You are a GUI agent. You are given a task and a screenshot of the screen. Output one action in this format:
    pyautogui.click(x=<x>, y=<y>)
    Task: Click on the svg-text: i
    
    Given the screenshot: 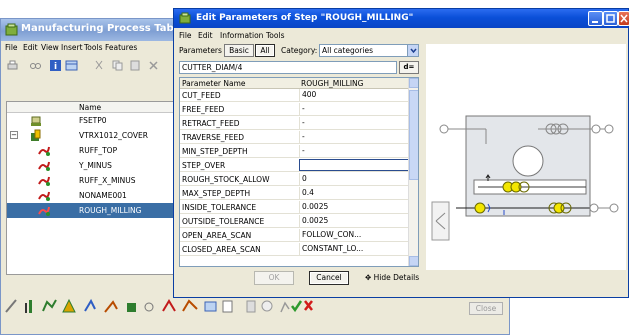 What is the action you would take?
    pyautogui.click(x=55, y=67)
    